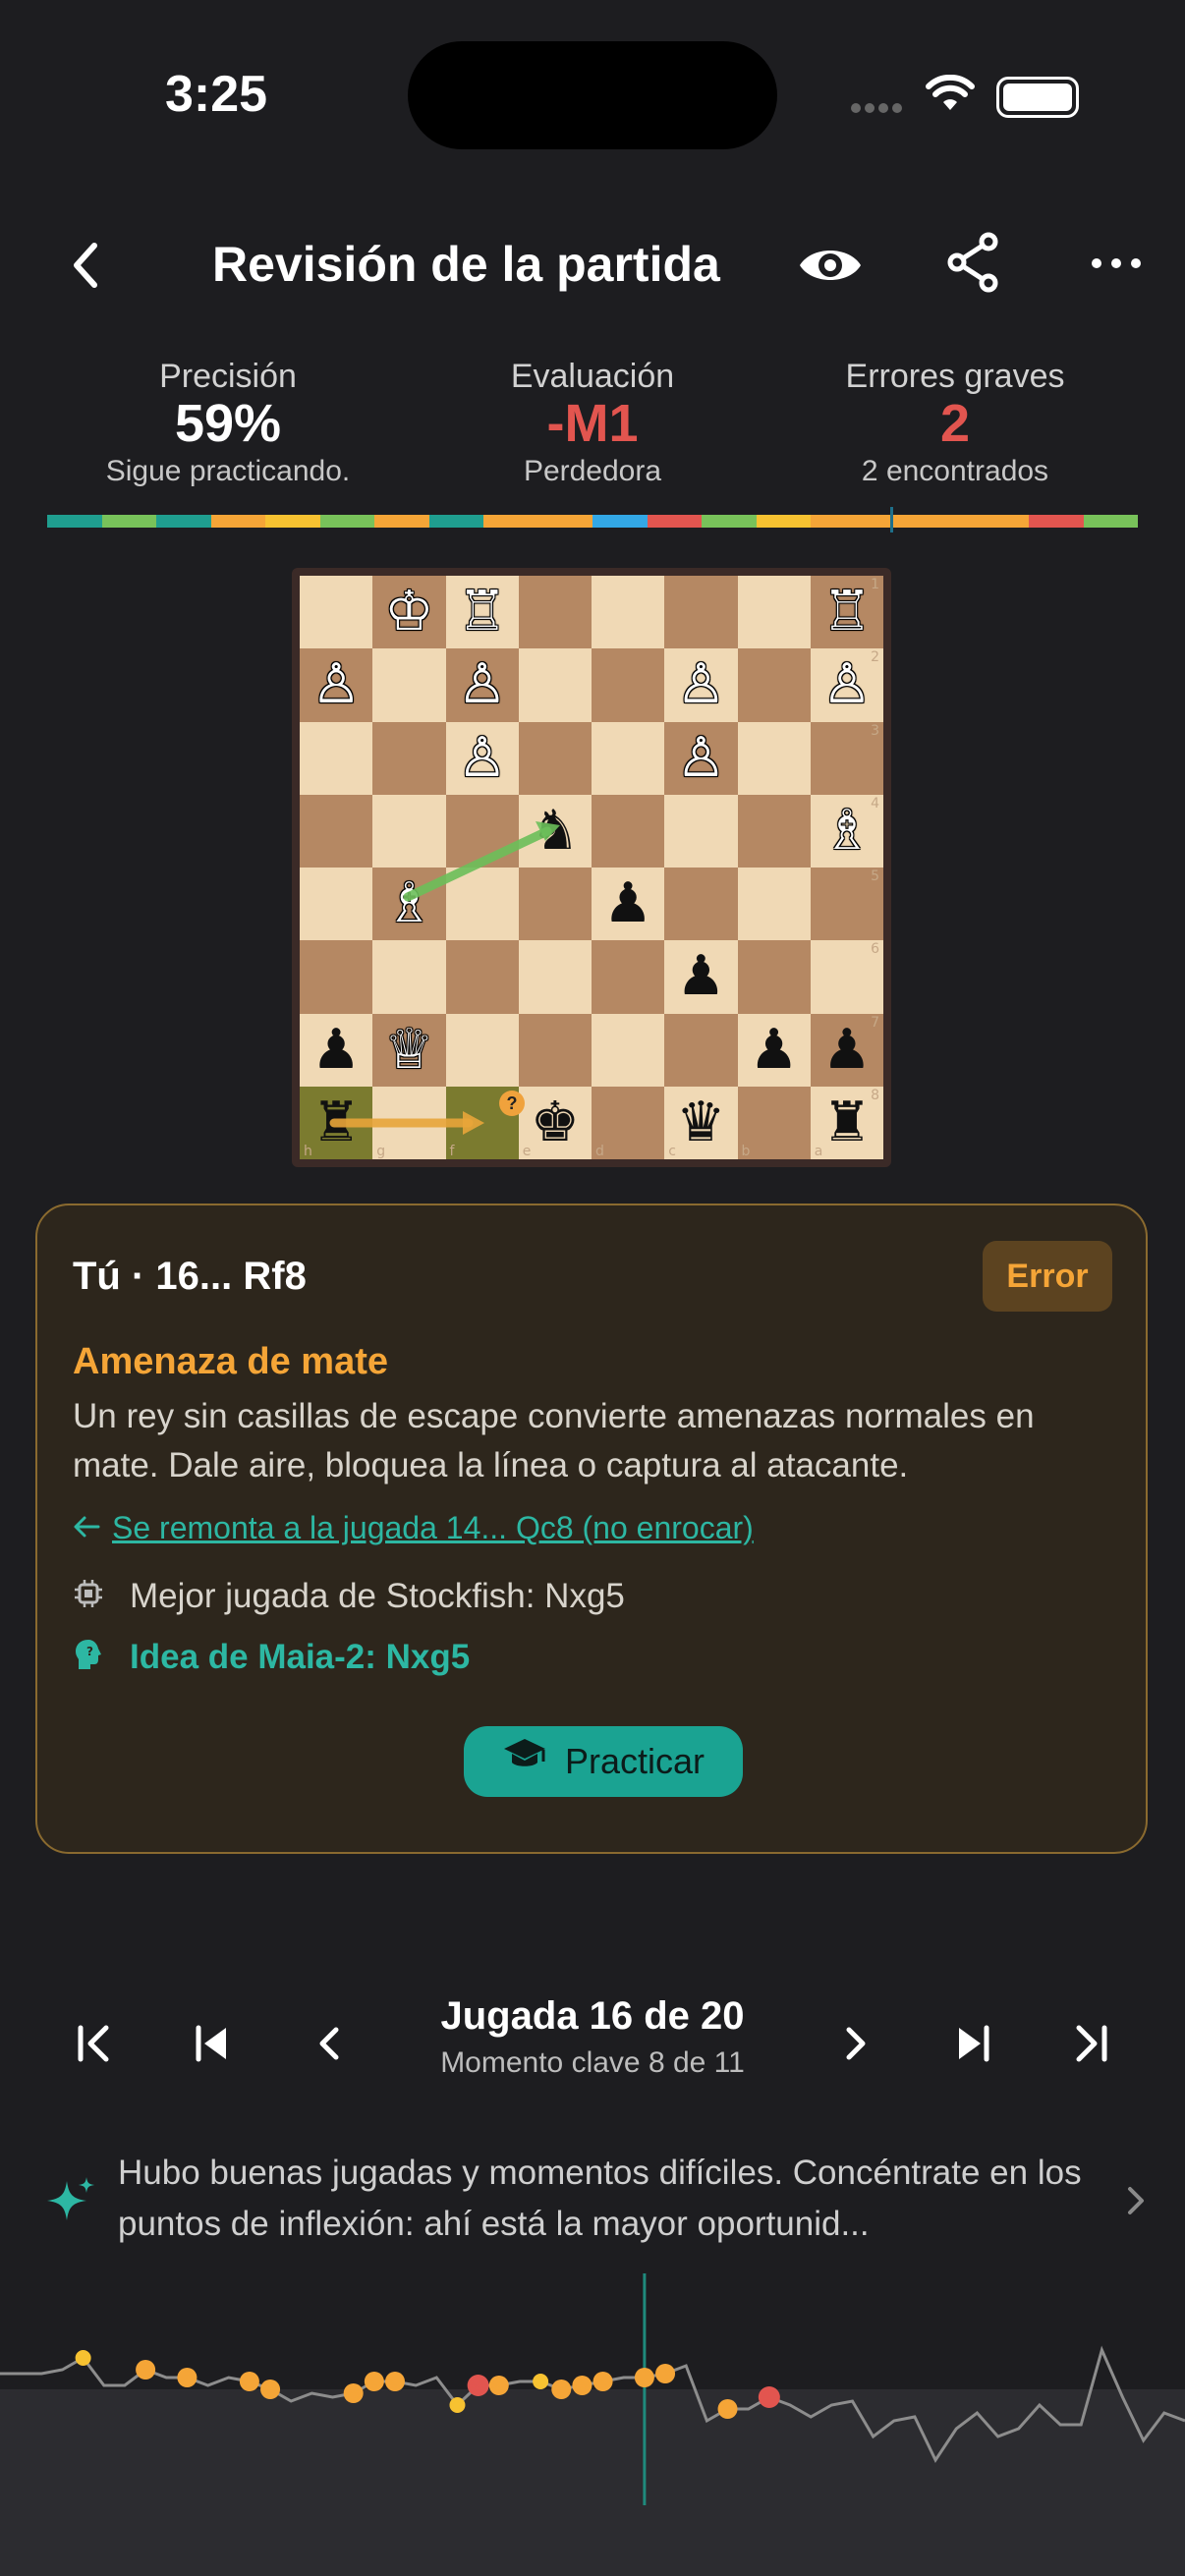 This screenshot has height=2576, width=1185. Describe the element at coordinates (409, 685) in the screenshot. I see `square-g2` at that location.